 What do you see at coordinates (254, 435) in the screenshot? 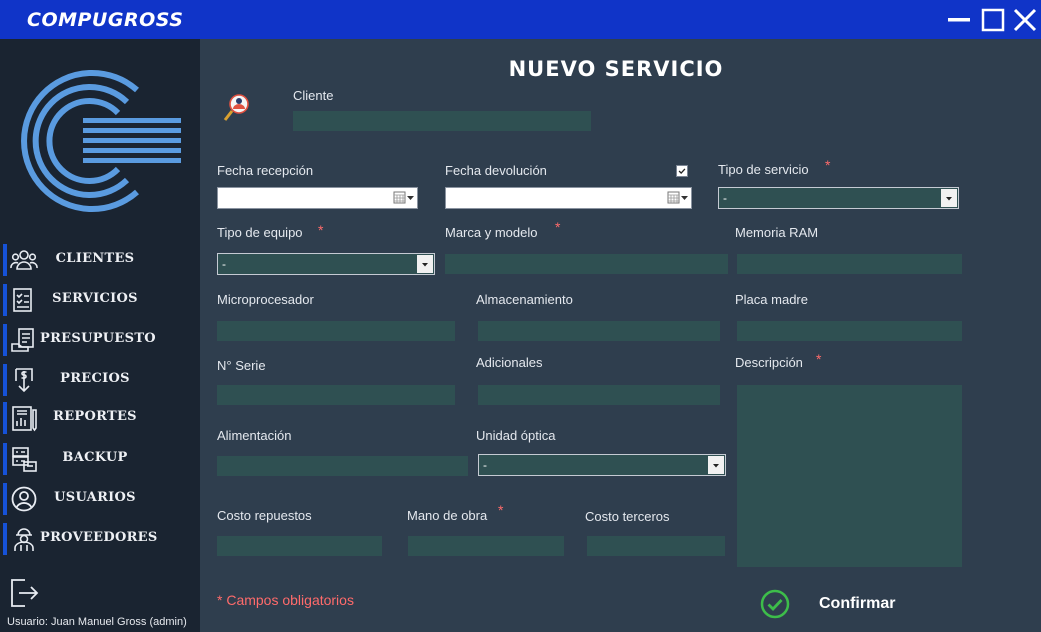
I see `alimentacion-label: Alimentación` at bounding box center [254, 435].